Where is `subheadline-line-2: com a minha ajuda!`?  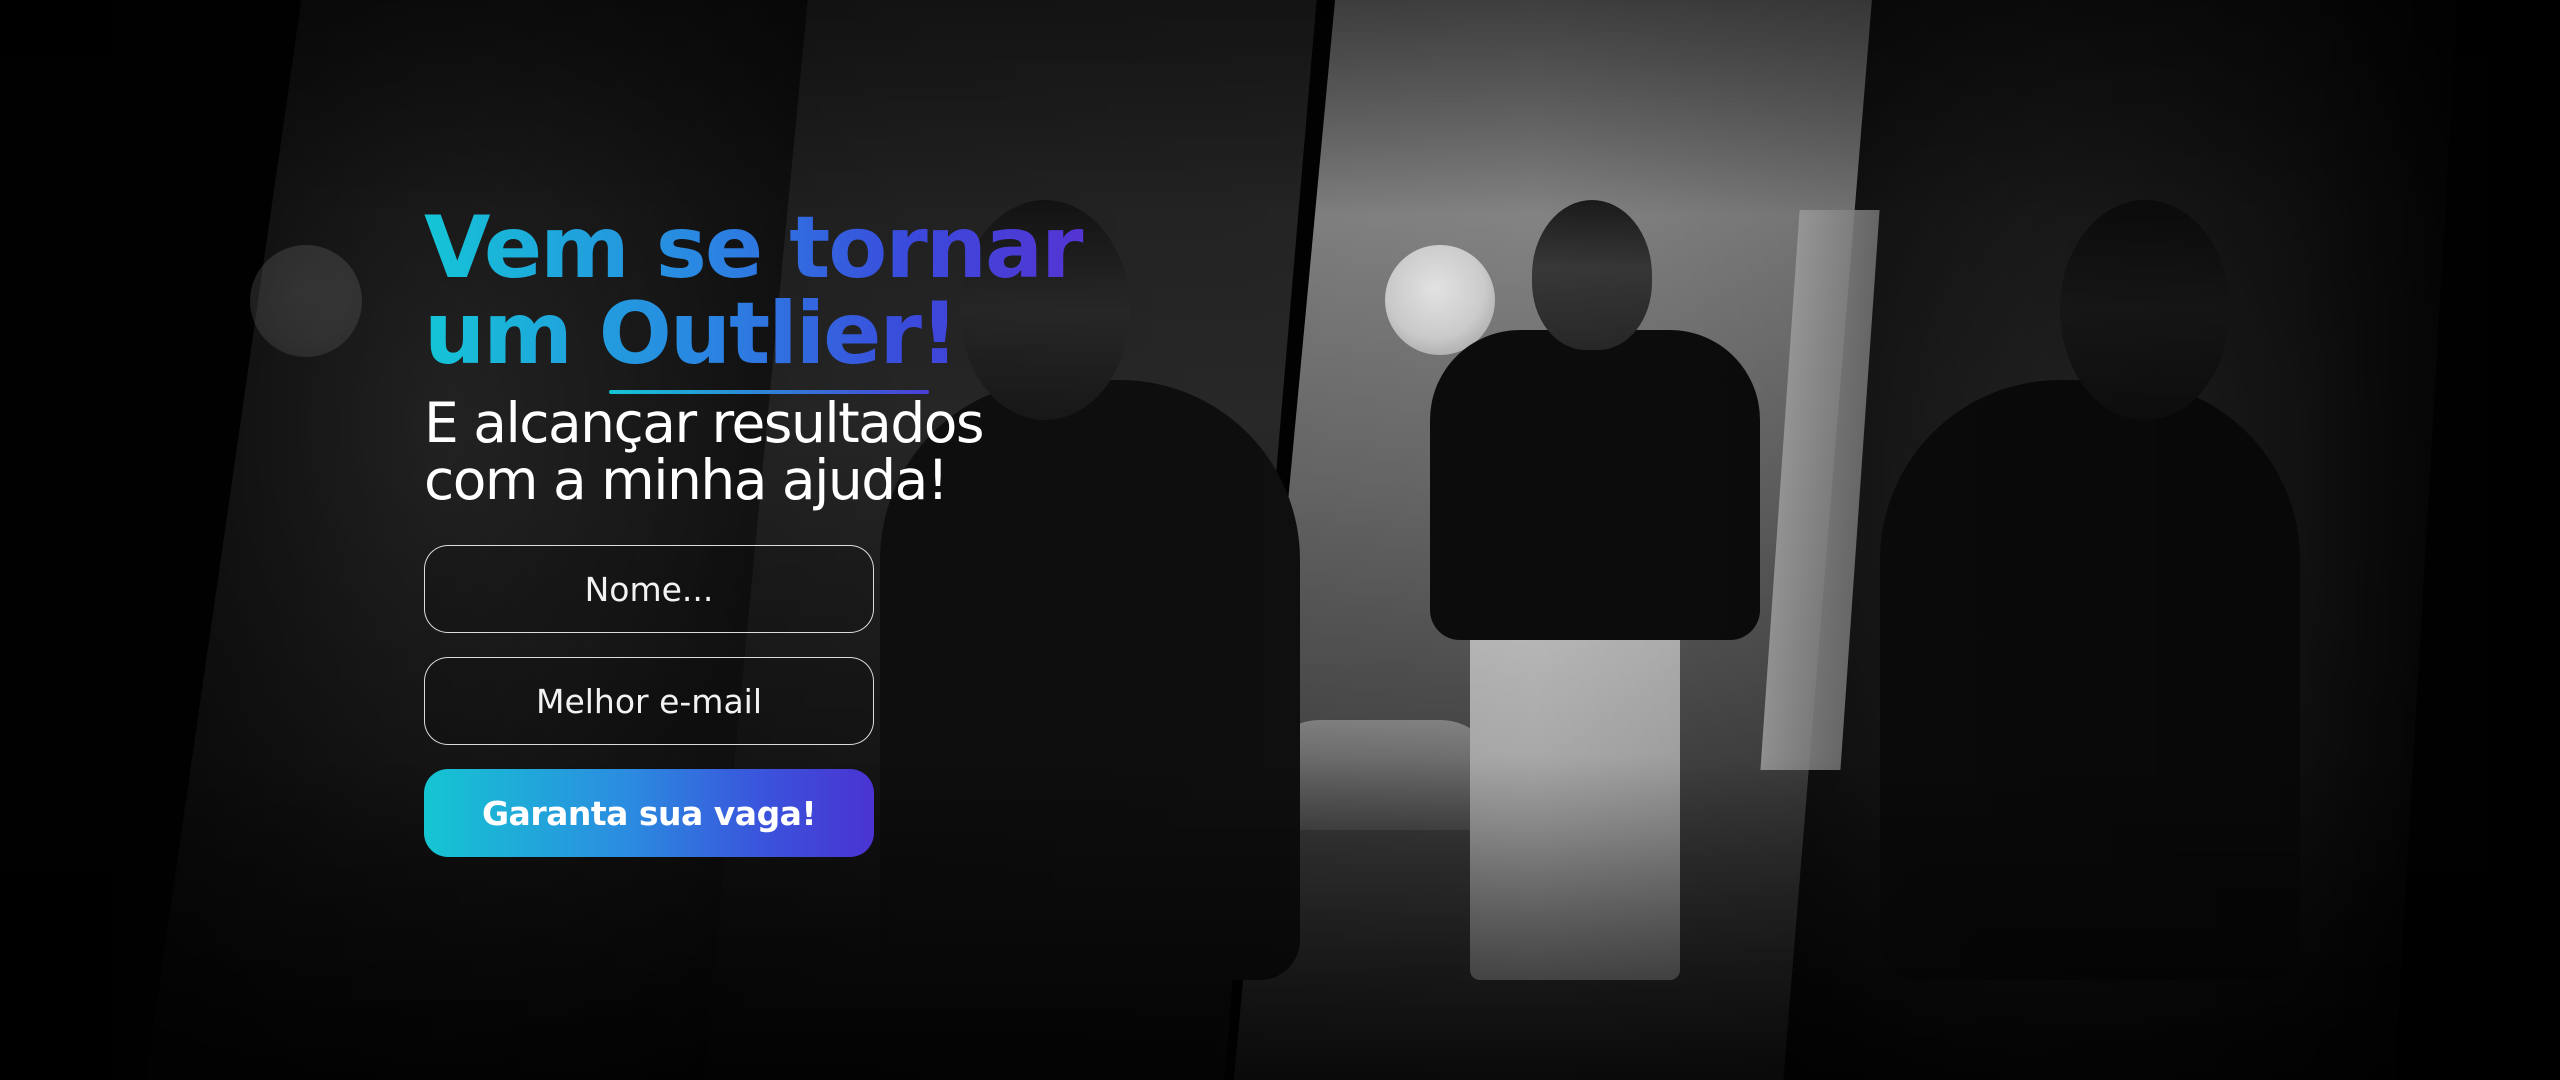 subheadline-line-2: com a minha ajuda! is located at coordinates (686, 480).